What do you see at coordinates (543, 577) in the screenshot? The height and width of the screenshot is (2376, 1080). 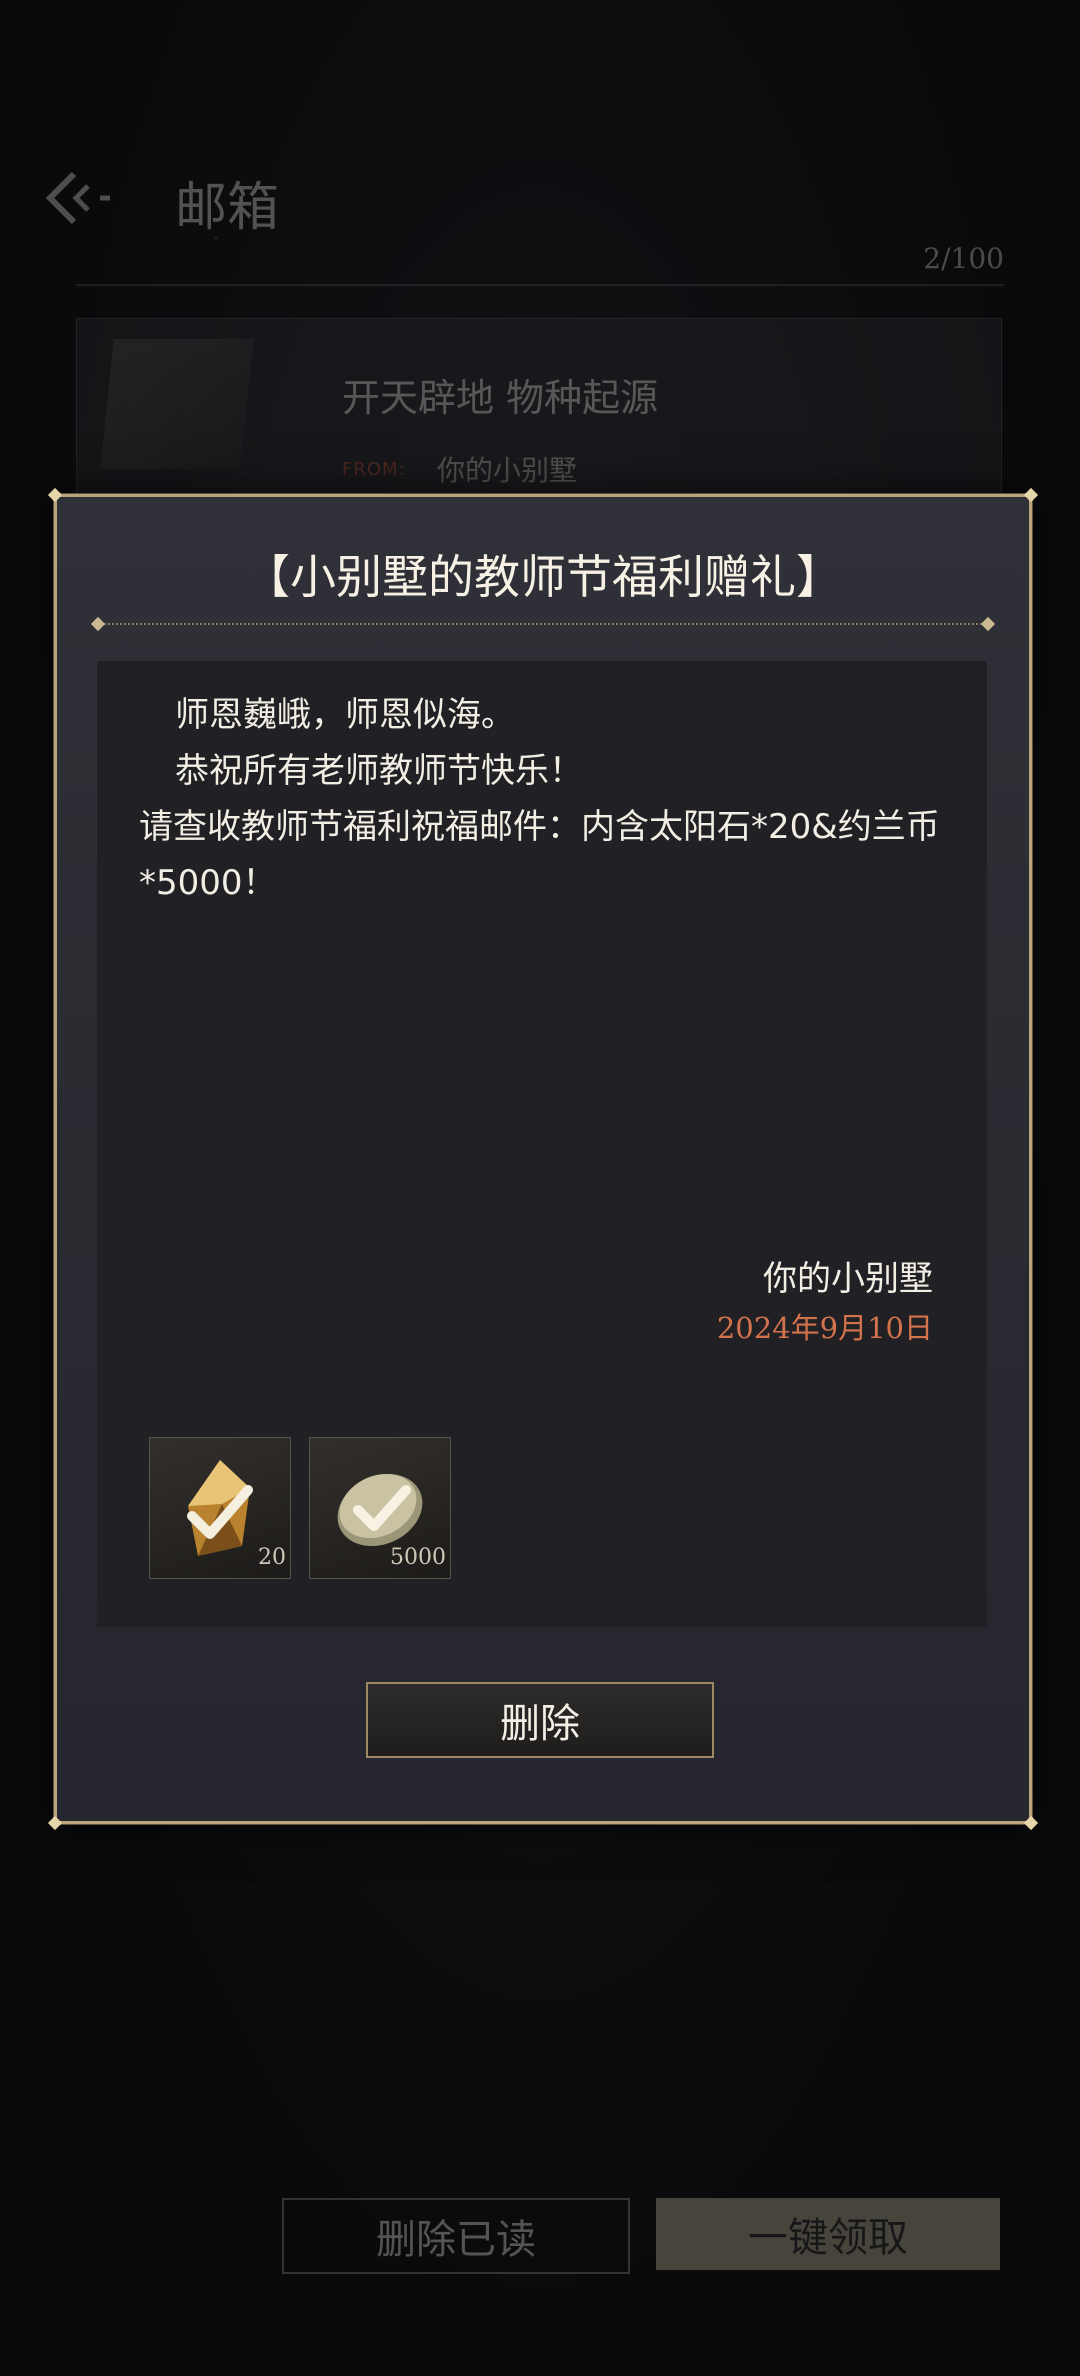 I see `dialog-title: 【小别墅的教师节福利赠礼】` at bounding box center [543, 577].